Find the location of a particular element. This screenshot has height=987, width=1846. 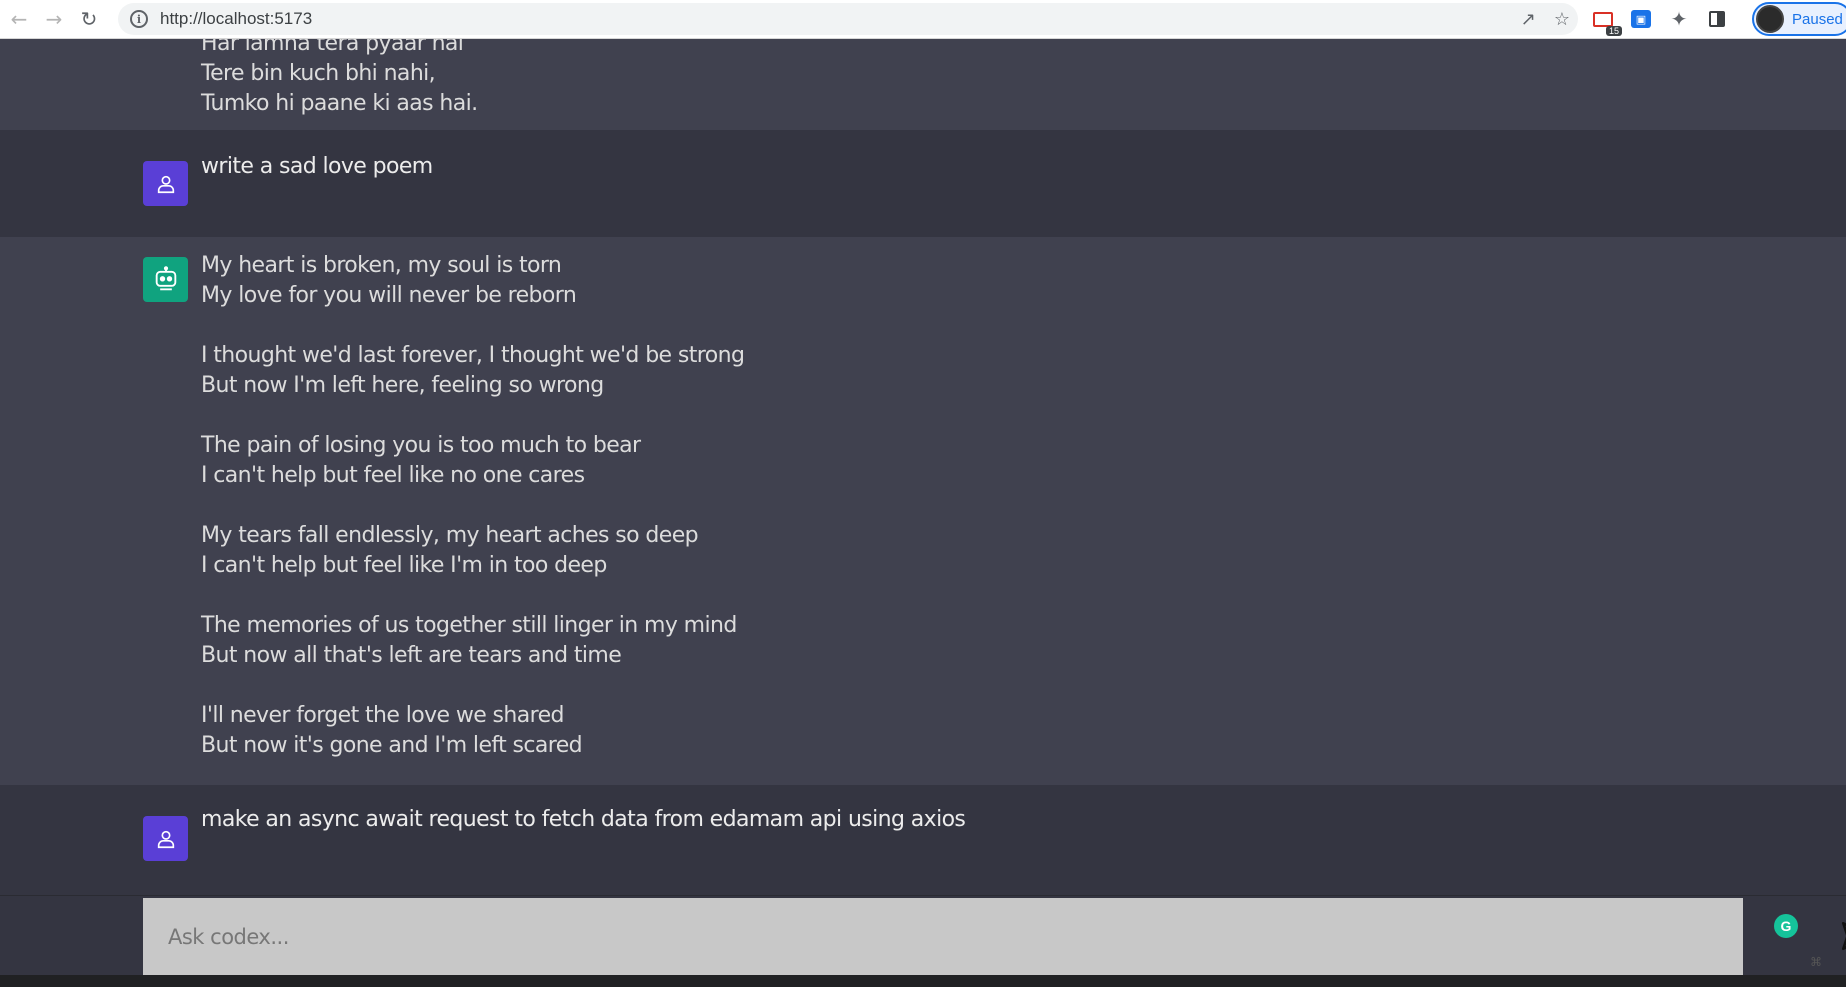

prompt-input is located at coordinates (868, 937).